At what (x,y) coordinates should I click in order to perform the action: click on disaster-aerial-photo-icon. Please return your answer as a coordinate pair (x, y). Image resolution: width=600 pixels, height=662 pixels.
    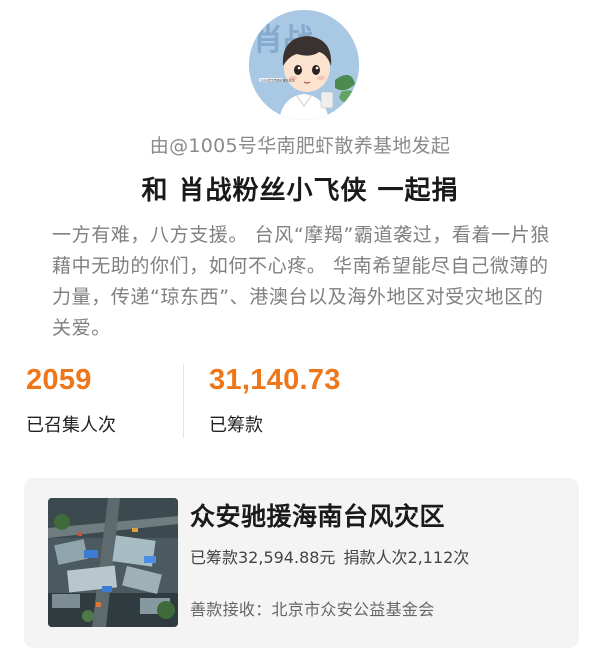
    Looking at the image, I should click on (113, 562).